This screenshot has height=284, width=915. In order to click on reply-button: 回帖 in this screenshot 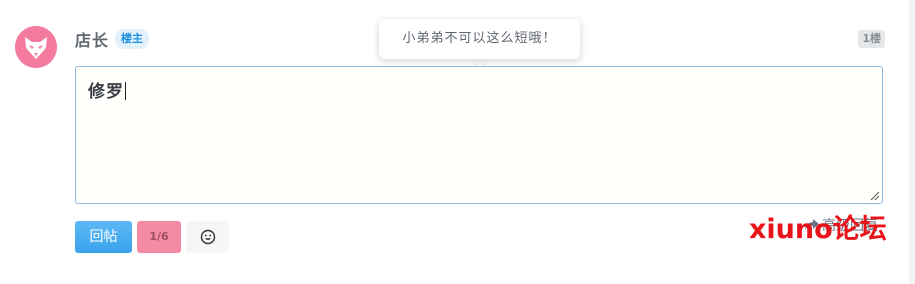, I will do `click(103, 237)`.